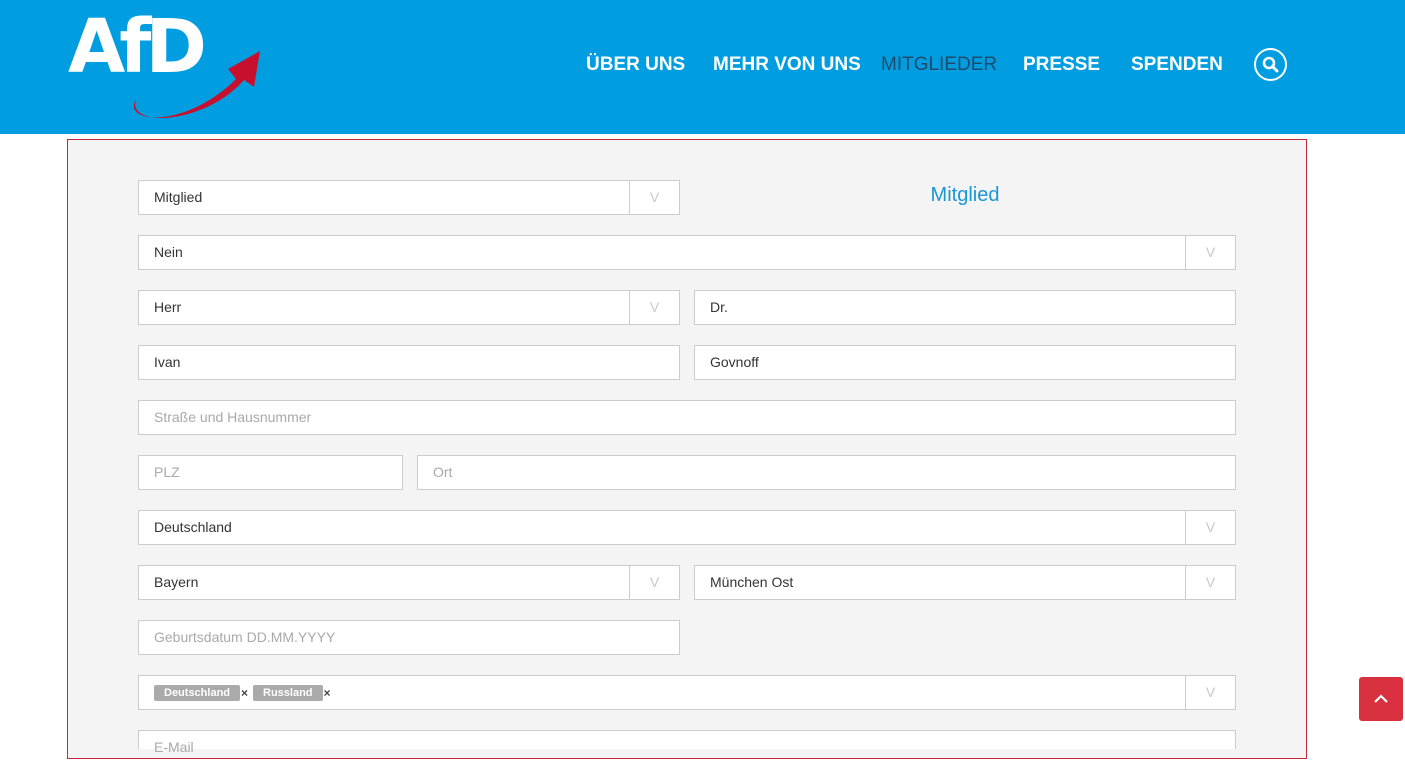  I want to click on citizenship-multiselect: Deutschland × Russland × V, so click(687, 692).